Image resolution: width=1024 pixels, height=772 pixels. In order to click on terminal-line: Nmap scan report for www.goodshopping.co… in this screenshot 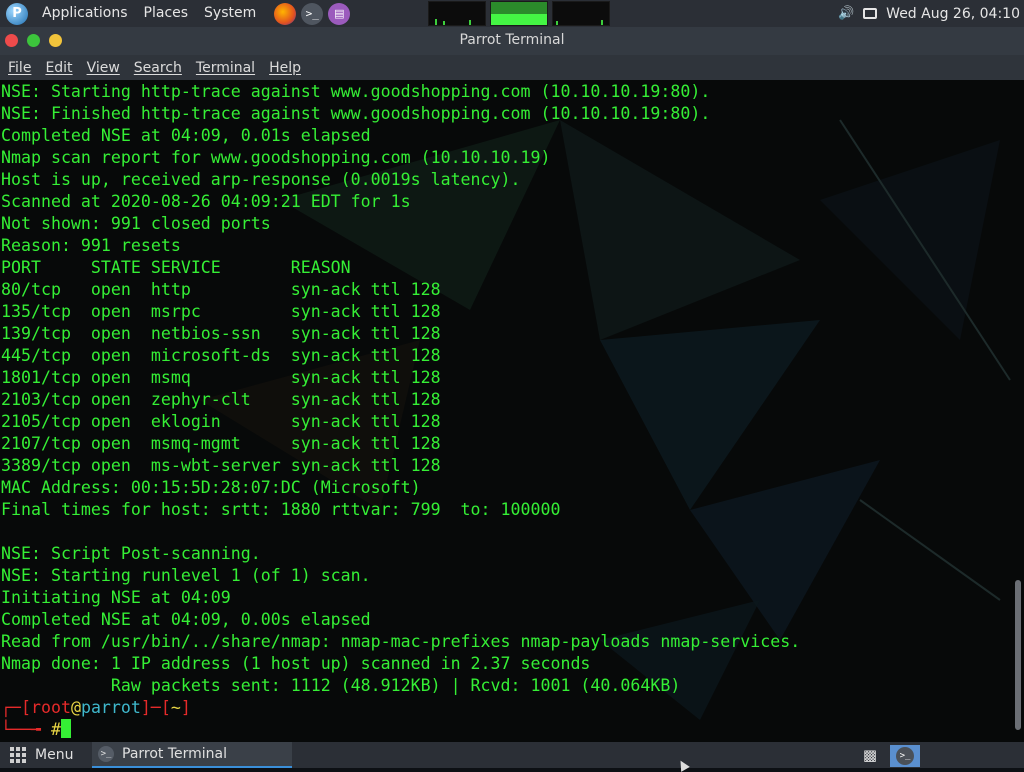, I will do `click(276, 157)`.